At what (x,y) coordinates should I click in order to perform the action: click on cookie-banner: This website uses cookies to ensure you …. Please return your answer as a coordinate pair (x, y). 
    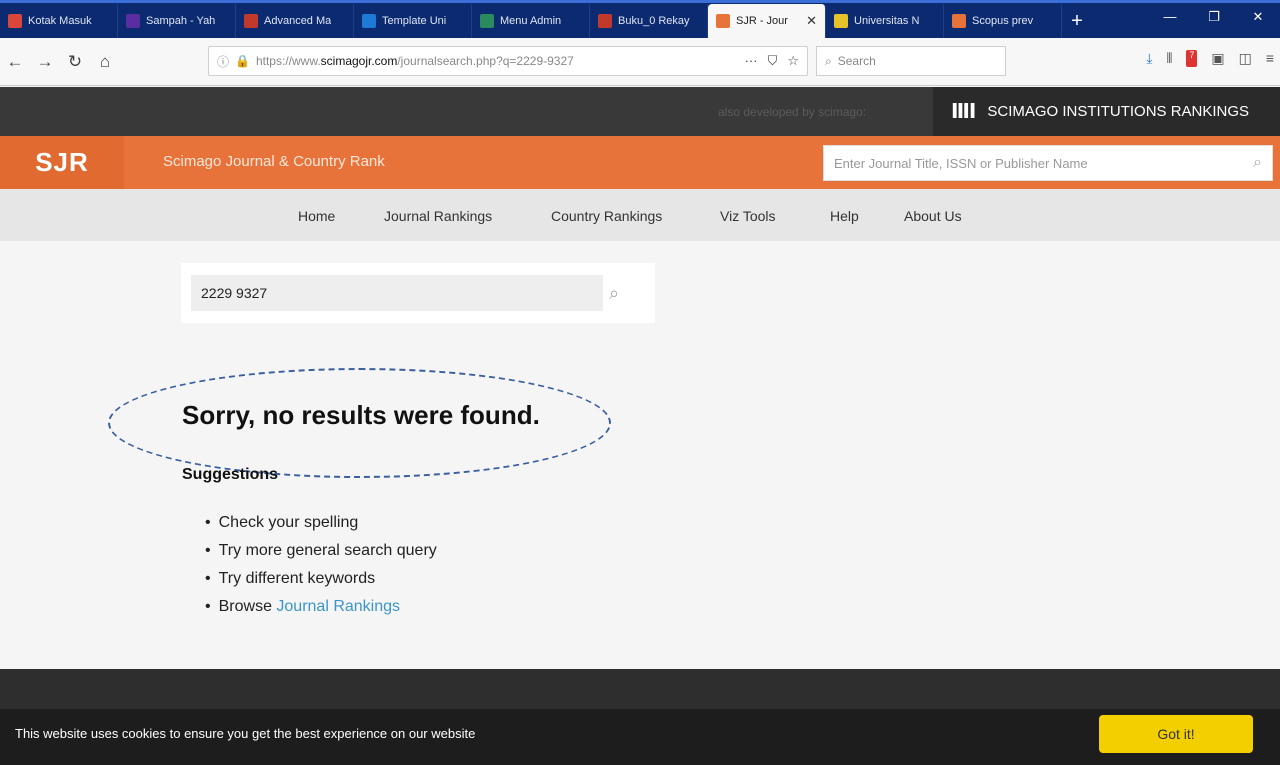
    Looking at the image, I should click on (640, 737).